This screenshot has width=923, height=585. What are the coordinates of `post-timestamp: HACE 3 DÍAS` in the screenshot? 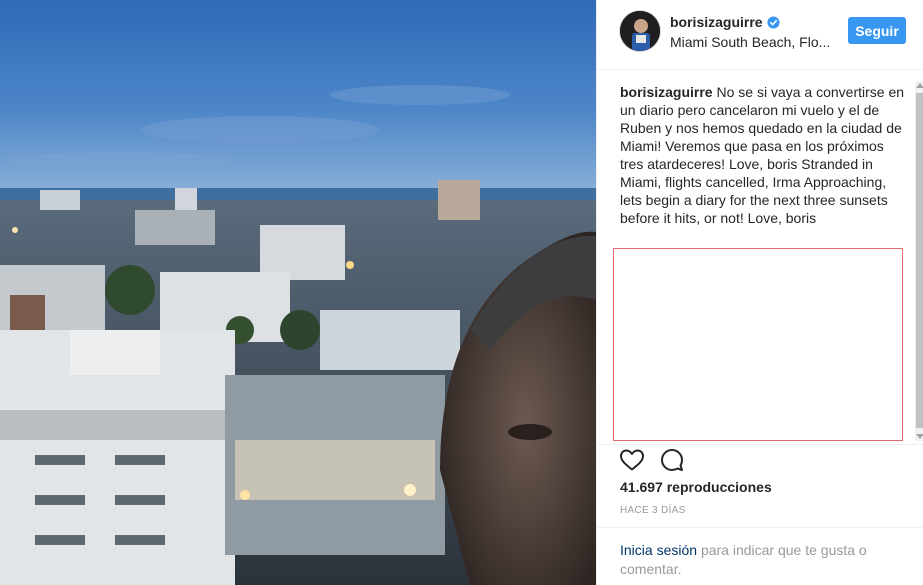 It's located at (653, 510).